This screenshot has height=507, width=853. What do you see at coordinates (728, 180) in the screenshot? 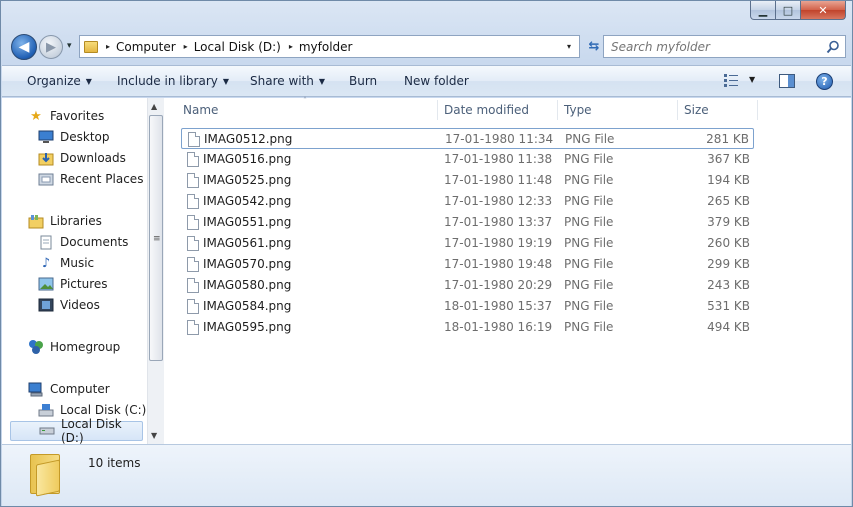
I see `file-size: 194 KB` at bounding box center [728, 180].